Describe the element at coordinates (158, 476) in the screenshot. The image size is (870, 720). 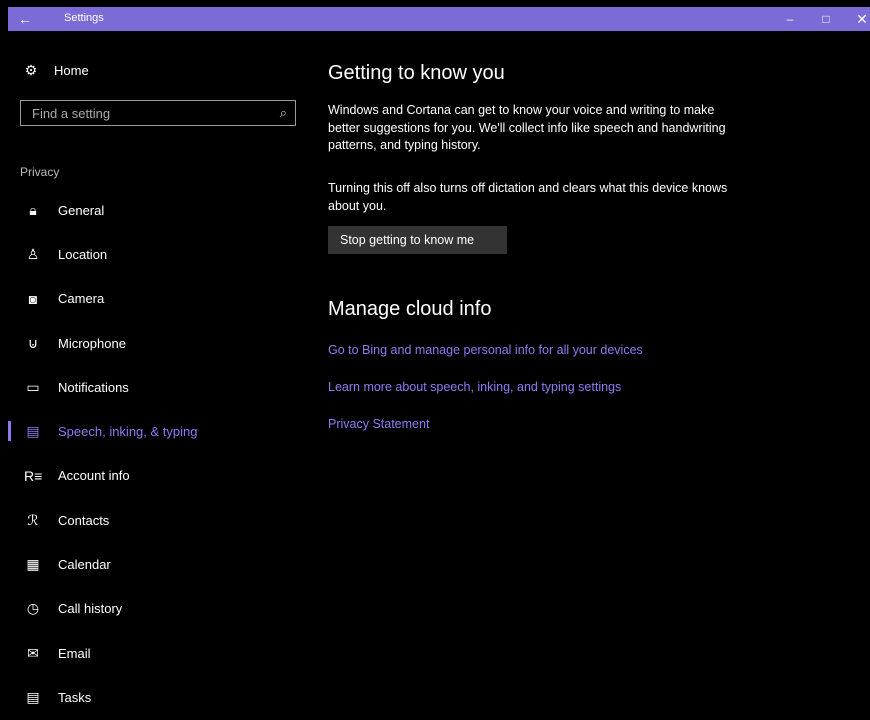
I see `sidebar-item-account-info: R≡ Account info` at that location.